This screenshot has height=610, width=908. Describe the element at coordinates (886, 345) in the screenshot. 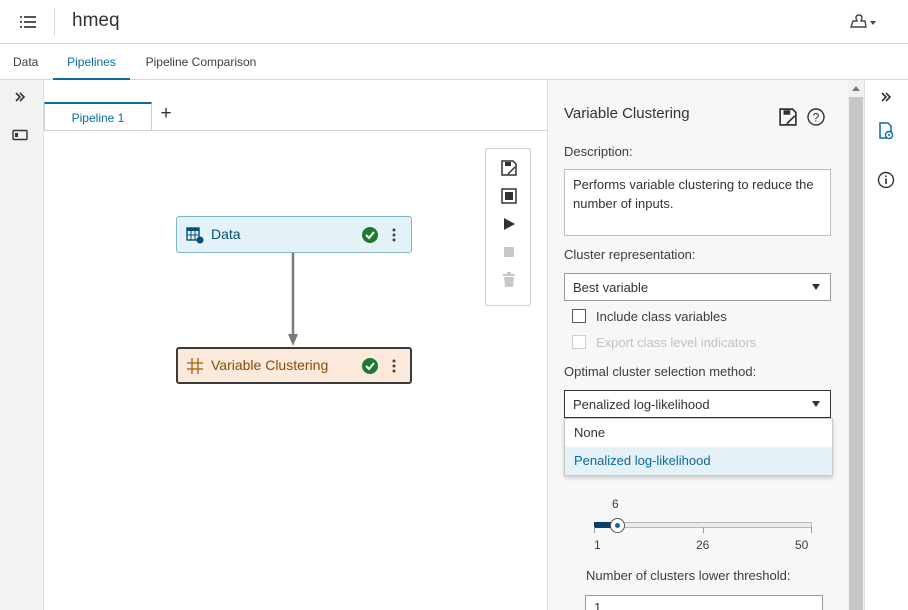

I see `right-rail` at that location.